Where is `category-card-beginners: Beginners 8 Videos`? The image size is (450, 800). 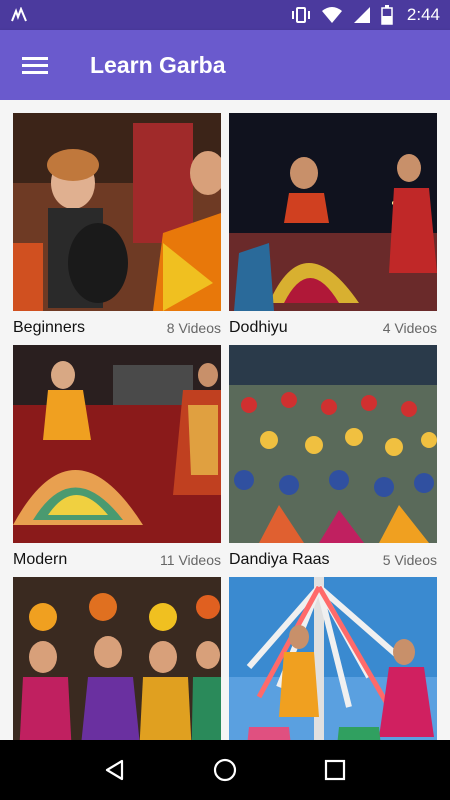 category-card-beginners: Beginners 8 Videos is located at coordinates (117, 229).